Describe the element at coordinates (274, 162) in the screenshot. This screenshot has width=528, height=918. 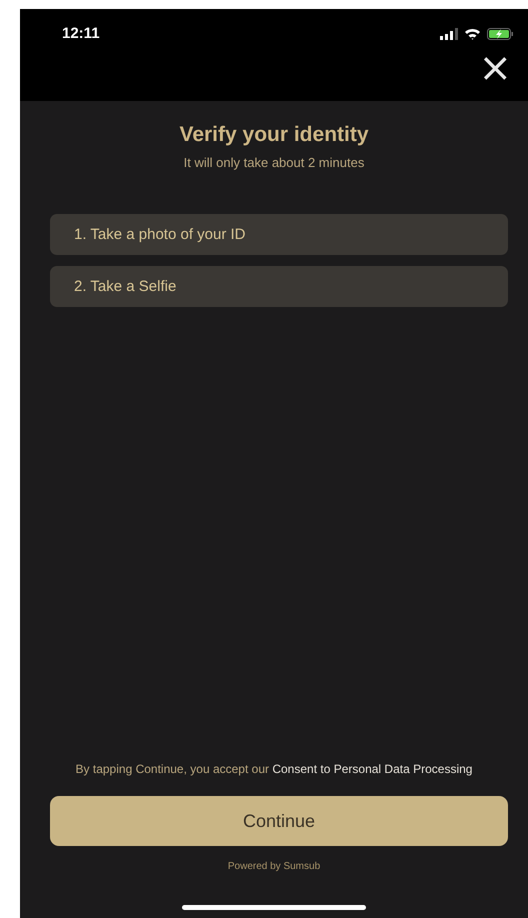
I see `page-subtitle: It will only take about 2 minutes` at that location.